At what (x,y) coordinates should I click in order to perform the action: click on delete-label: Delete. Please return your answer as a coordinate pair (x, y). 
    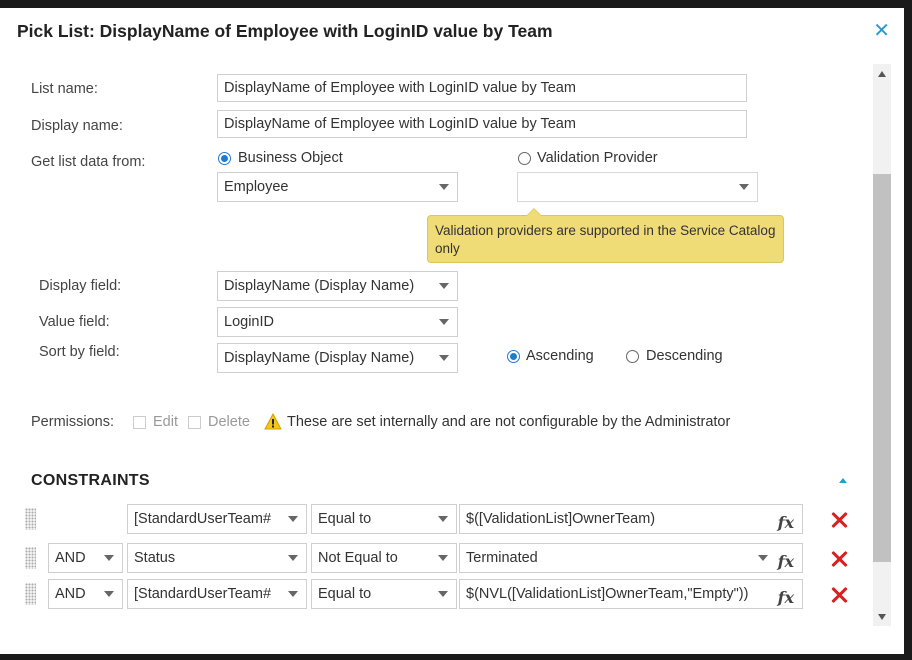
    Looking at the image, I should click on (229, 422).